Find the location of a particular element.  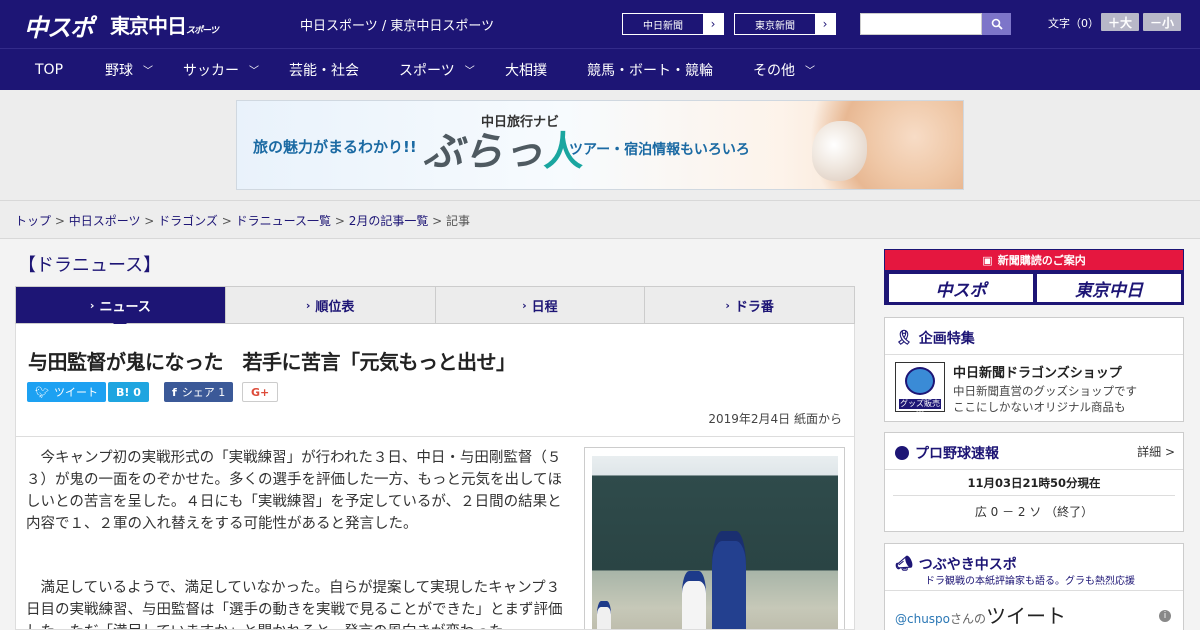

article-photo is located at coordinates (715, 542).